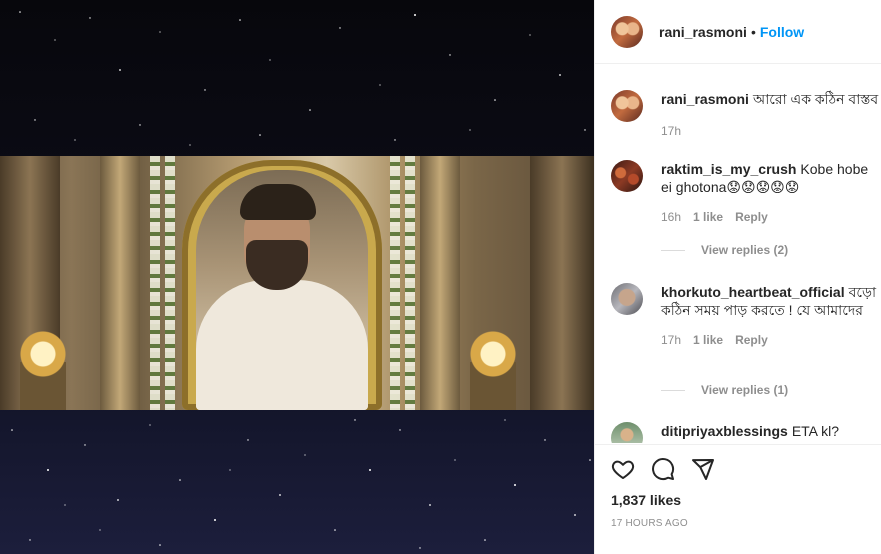 The width and height of the screenshot is (881, 554). What do you see at coordinates (738, 499) in the screenshot?
I see `post-actions: 1,837 likes 17 HOURS AGO` at bounding box center [738, 499].